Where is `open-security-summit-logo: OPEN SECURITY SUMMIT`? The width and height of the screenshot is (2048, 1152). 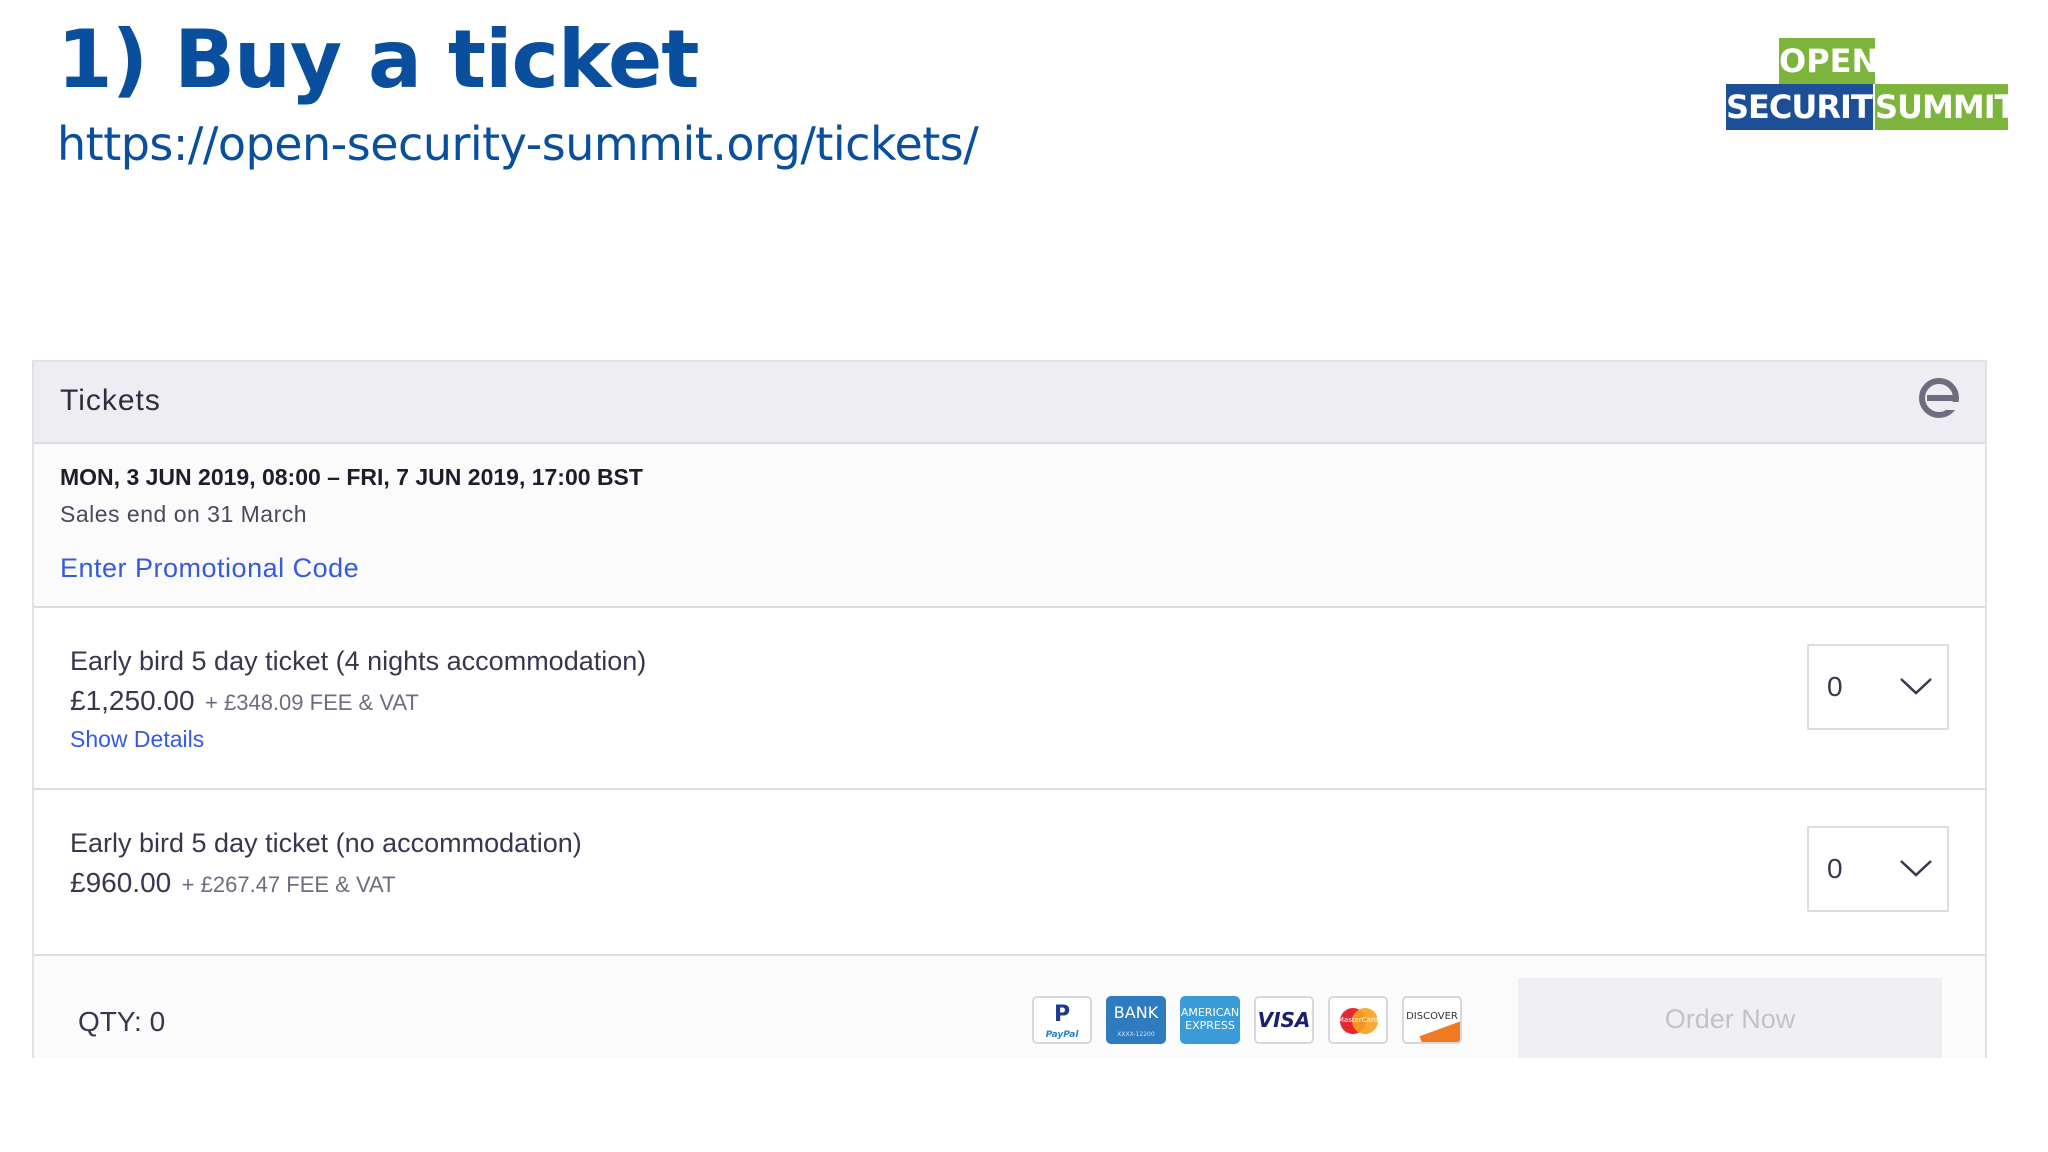 open-security-summit-logo: OPEN SECURITY SUMMIT is located at coordinates (1871, 84).